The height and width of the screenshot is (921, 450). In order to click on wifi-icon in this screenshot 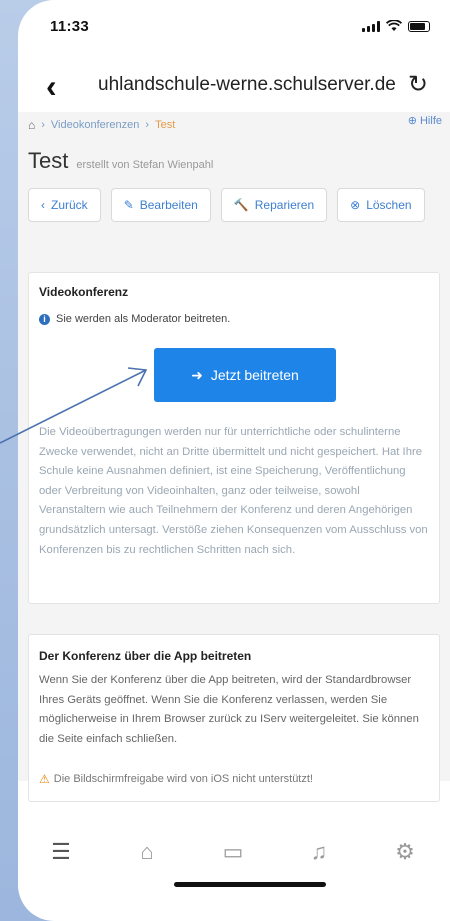, I will do `click(394, 25)`.